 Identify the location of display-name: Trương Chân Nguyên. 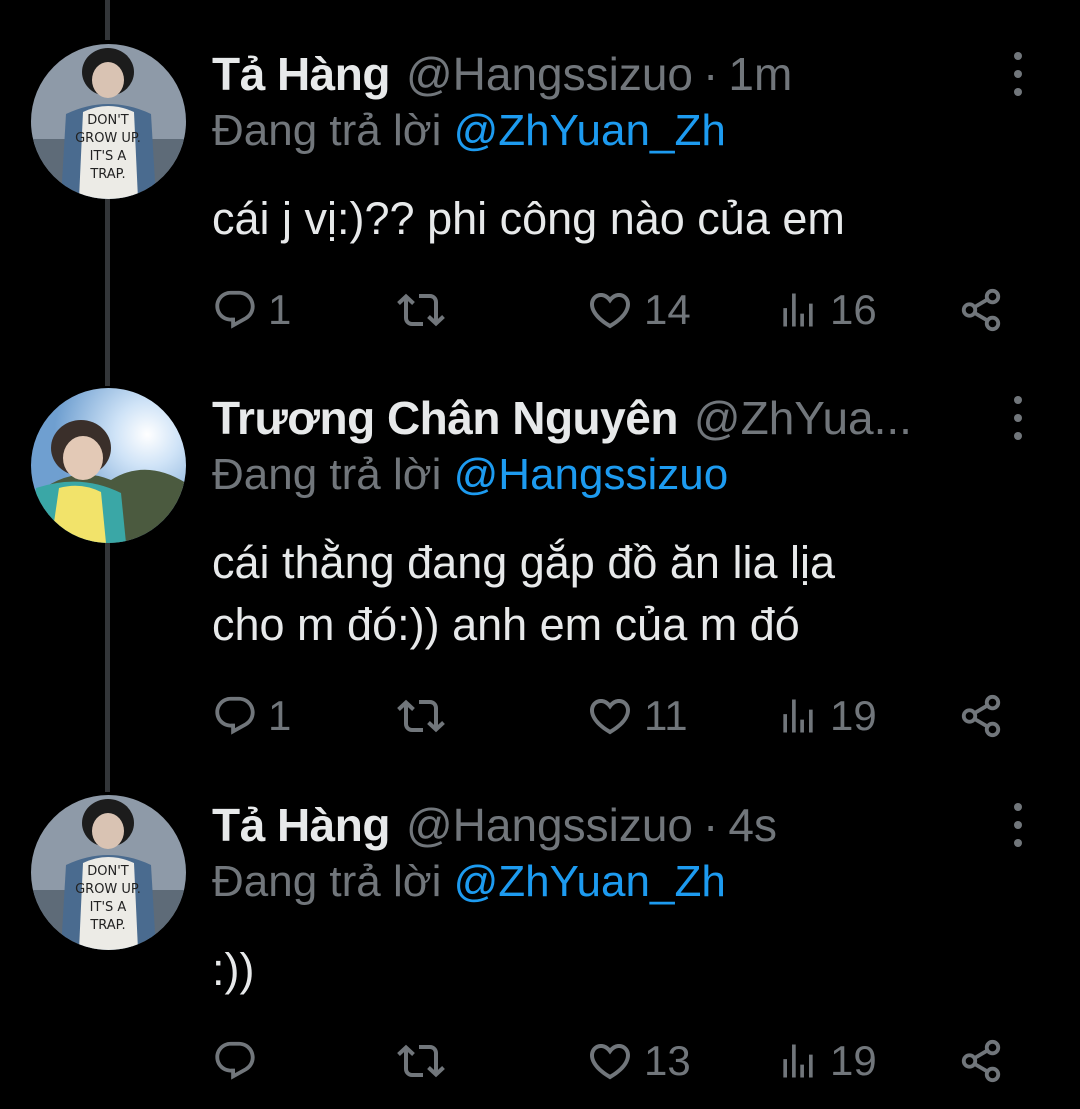
(445, 418).